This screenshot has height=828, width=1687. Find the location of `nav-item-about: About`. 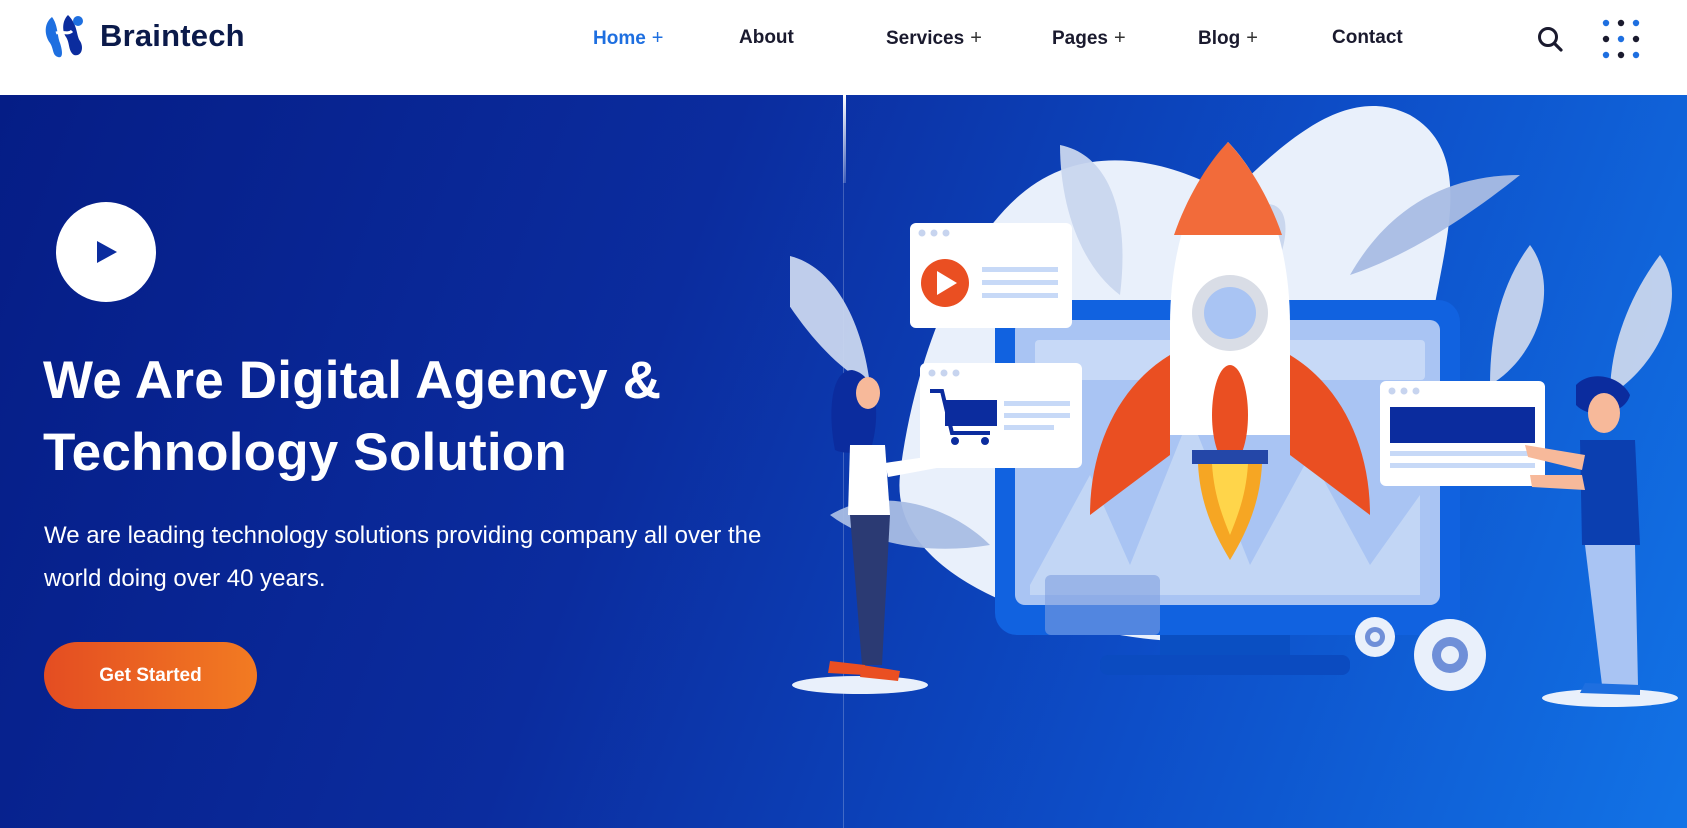

nav-item-about: About is located at coordinates (766, 38).